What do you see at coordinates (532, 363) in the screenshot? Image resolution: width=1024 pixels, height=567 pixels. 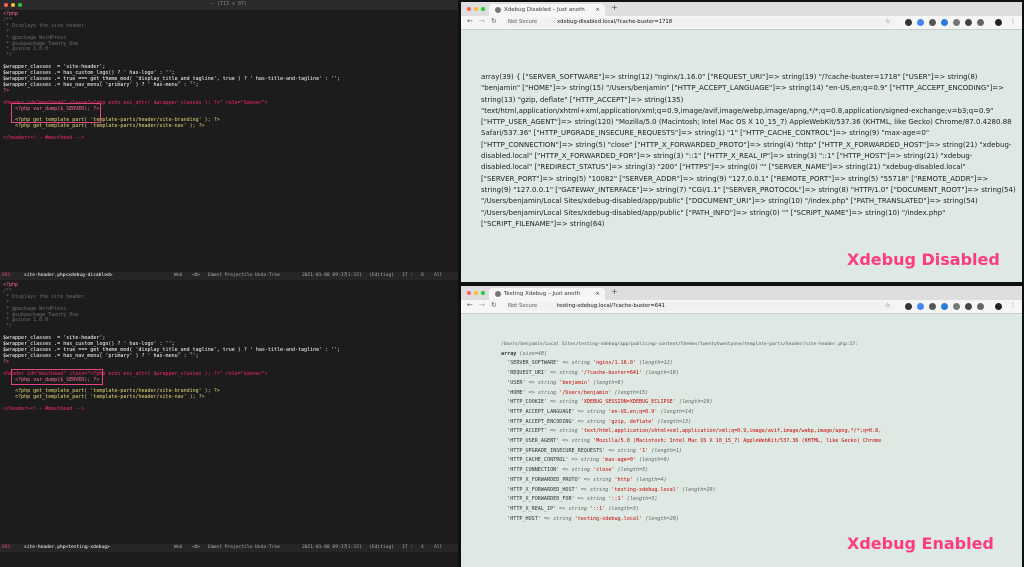 I see `dump-key: 'SERVER_SOFTWARE'` at bounding box center [532, 363].